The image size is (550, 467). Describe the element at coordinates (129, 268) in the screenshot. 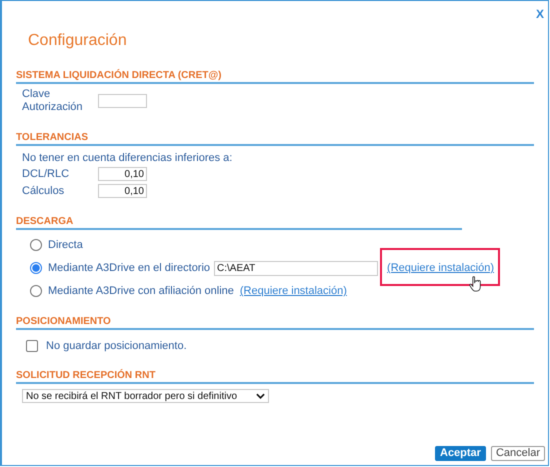

I see `option-label: Mediante A3Drive en el directorio` at that location.